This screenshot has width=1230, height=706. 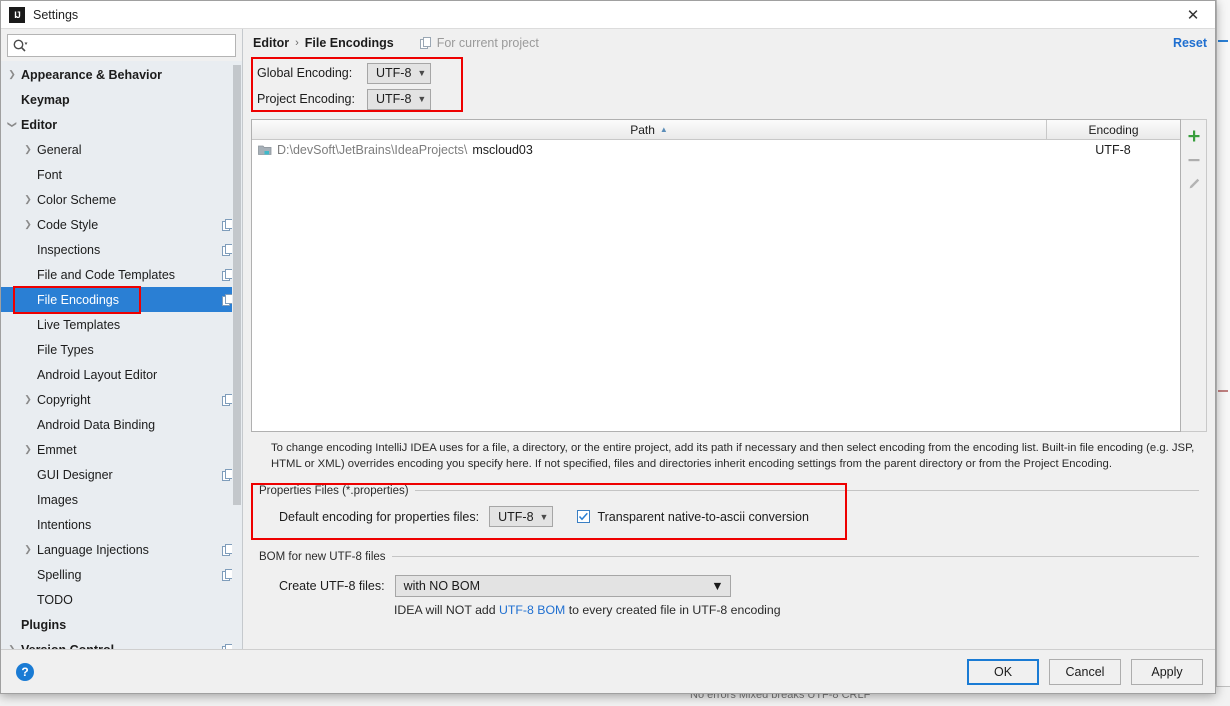 I want to click on apply-button: Apply, so click(x=1167, y=671).